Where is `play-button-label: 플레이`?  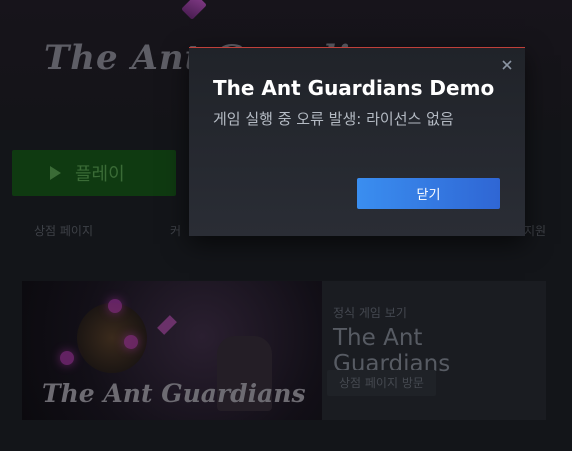 play-button-label: 플레이 is located at coordinates (100, 174).